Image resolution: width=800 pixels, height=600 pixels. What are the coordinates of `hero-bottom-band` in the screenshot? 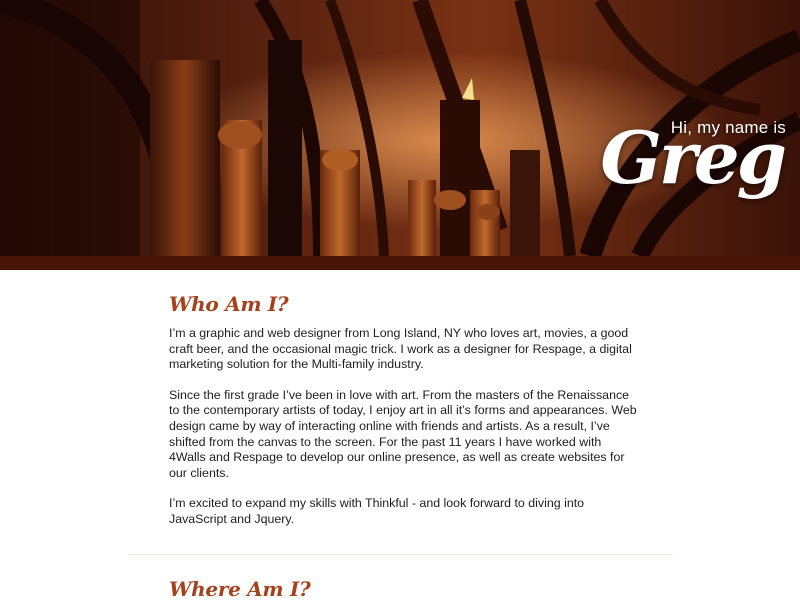 It's located at (400, 263).